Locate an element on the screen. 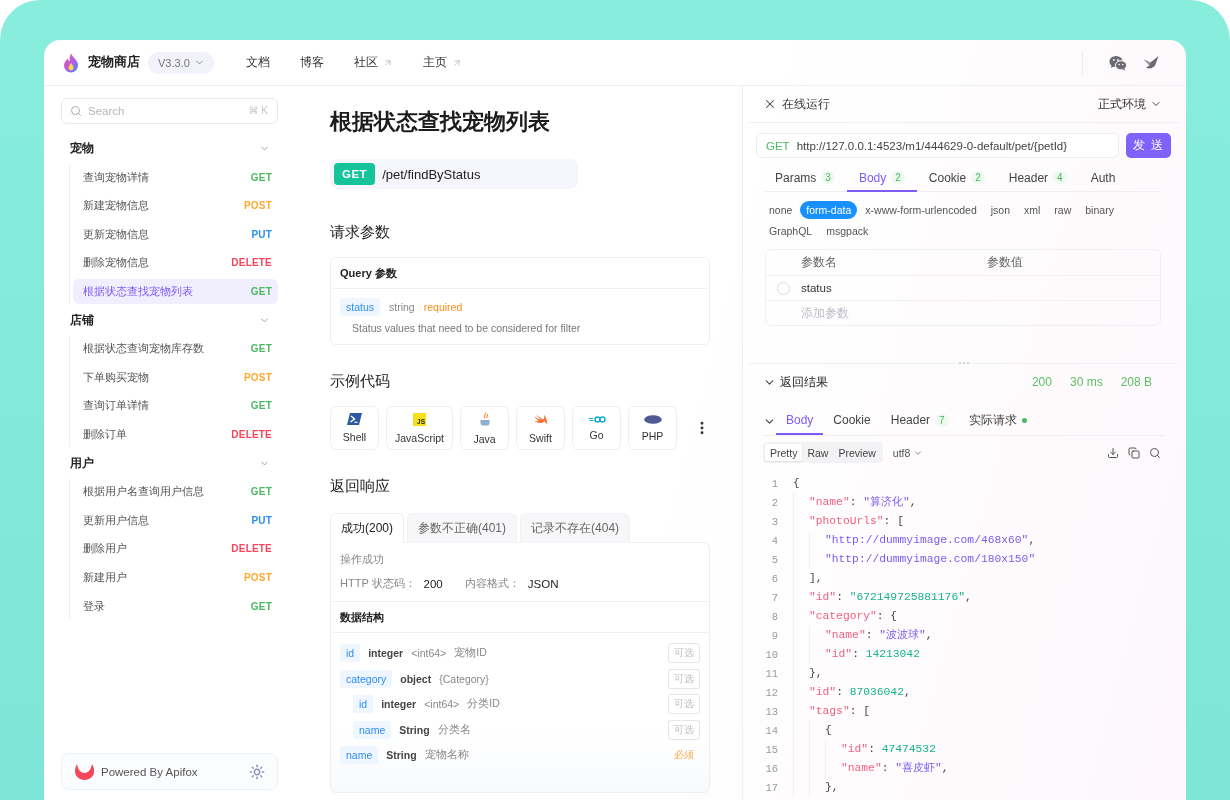 The width and height of the screenshot is (1230, 800). result-tab: 实际请求 is located at coordinates (997, 421).